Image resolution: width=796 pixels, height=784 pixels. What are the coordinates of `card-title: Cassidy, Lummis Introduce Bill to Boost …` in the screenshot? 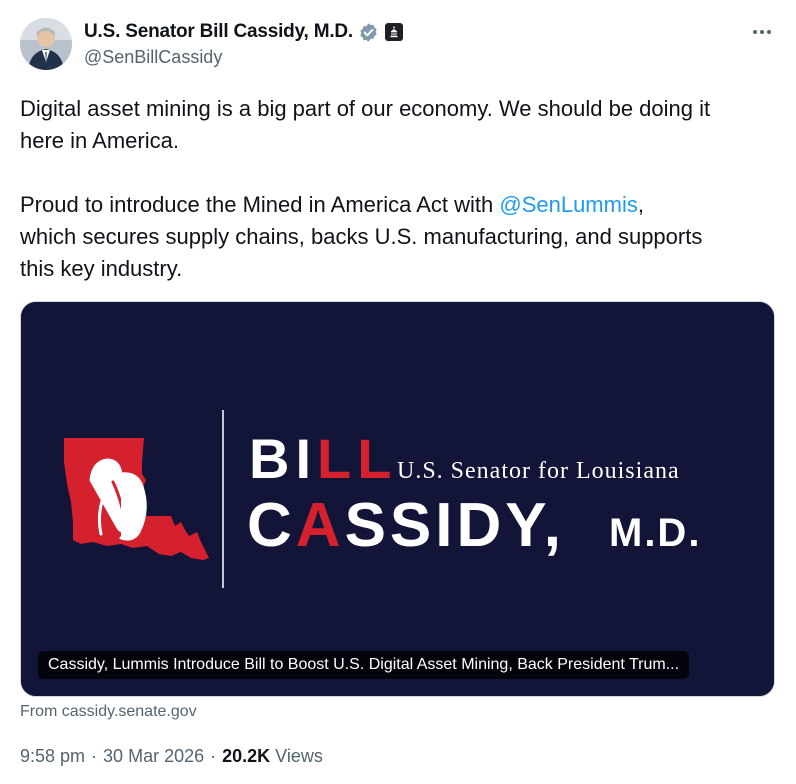 It's located at (364, 665).